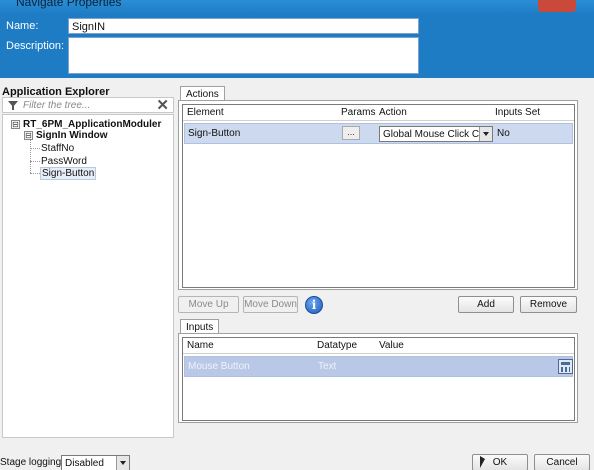 The image size is (594, 470). What do you see at coordinates (243, 26) in the screenshot?
I see `name-field: SignIN` at bounding box center [243, 26].